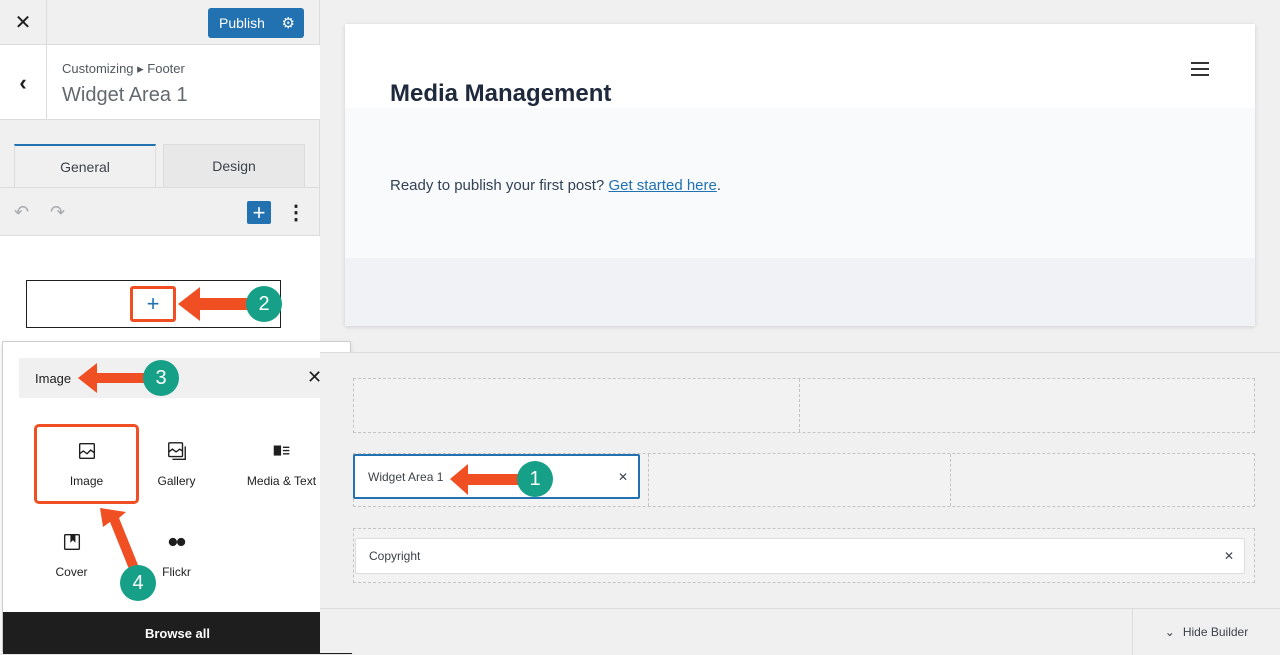  I want to click on step-badge-1: 1, so click(535, 479).